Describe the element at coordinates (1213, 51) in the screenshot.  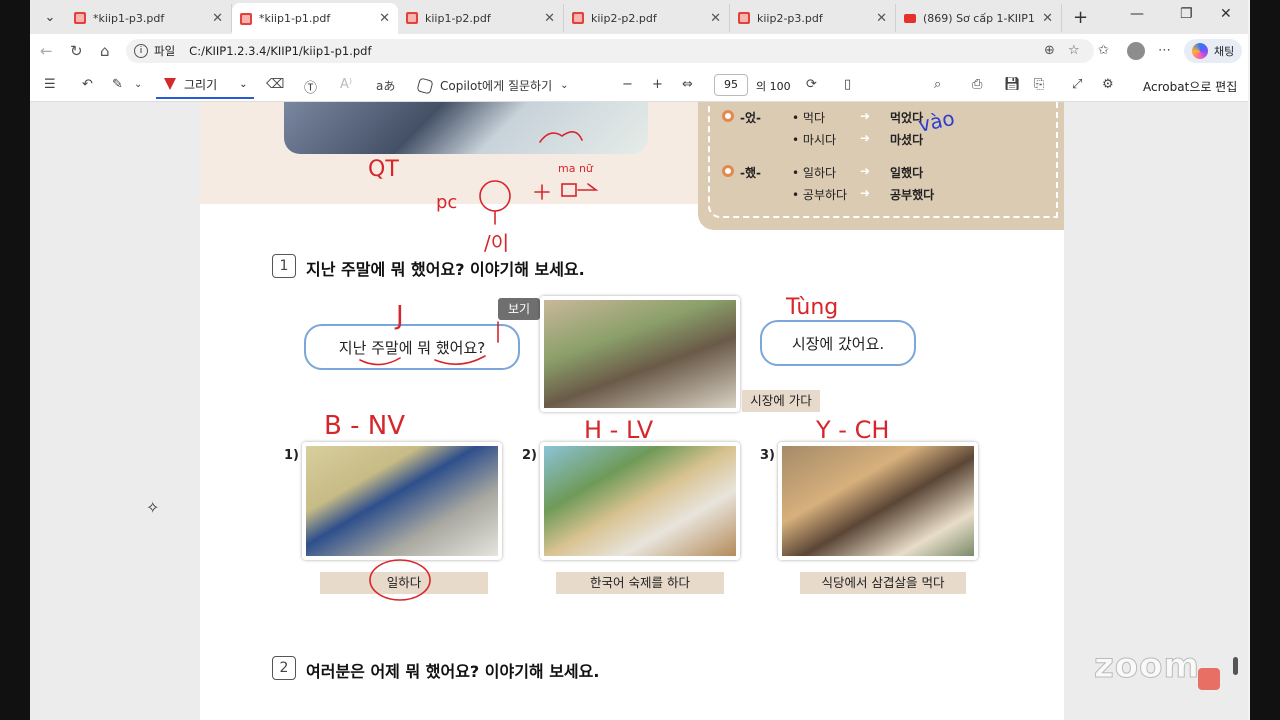
I see `chat-button: 채팅` at that location.